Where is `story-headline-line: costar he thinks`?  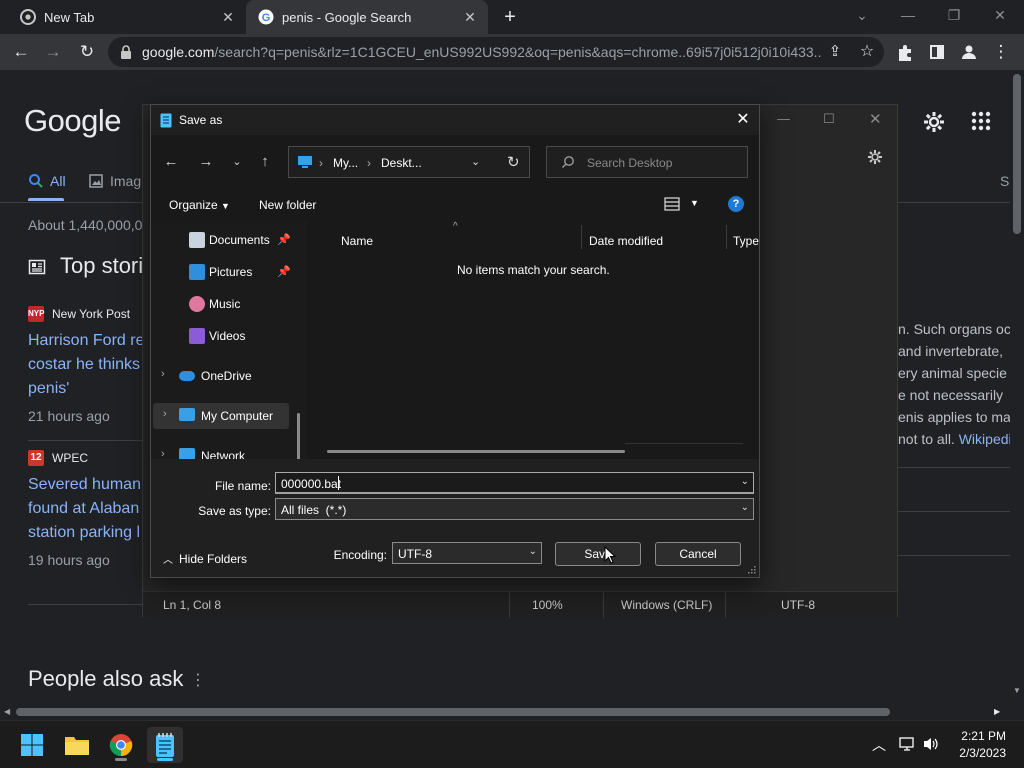 story-headline-line: costar he thinks is located at coordinates (85, 365).